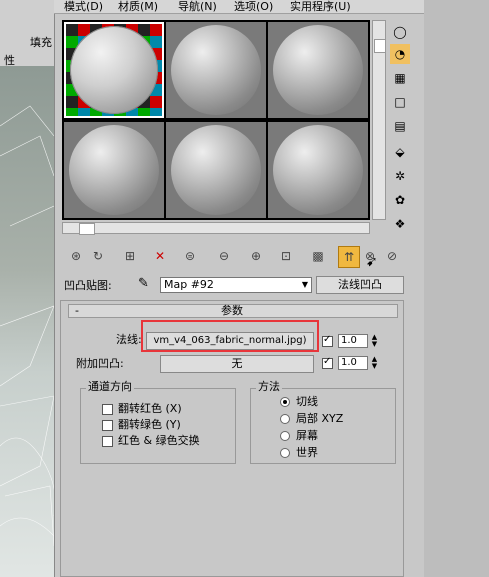 This screenshot has height=577, width=489. What do you see at coordinates (379, 120) in the screenshot?
I see `slot-vertical-scrollbar` at bounding box center [379, 120].